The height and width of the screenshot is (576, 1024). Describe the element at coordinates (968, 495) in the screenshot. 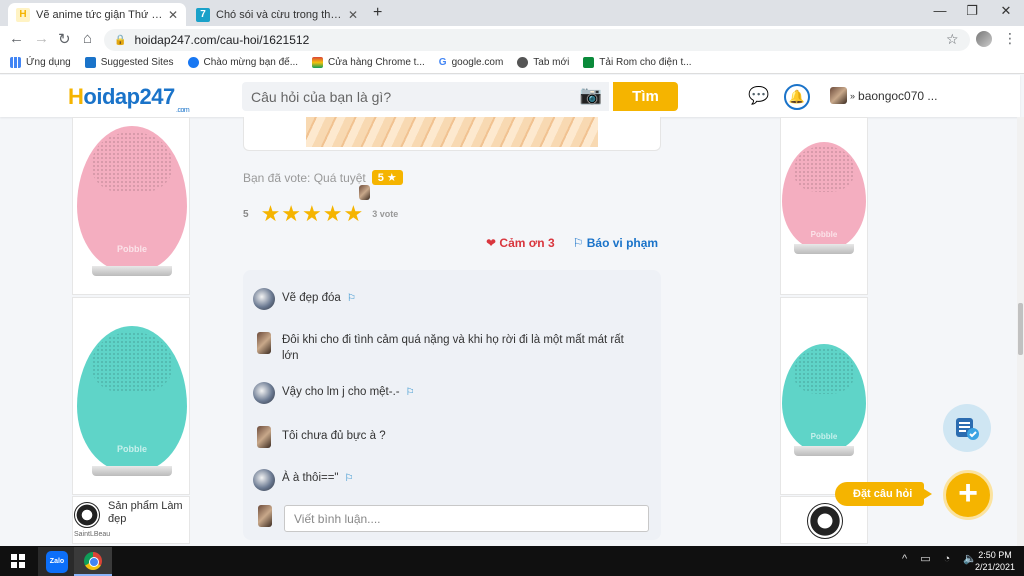

I see `add-question-button: +` at that location.